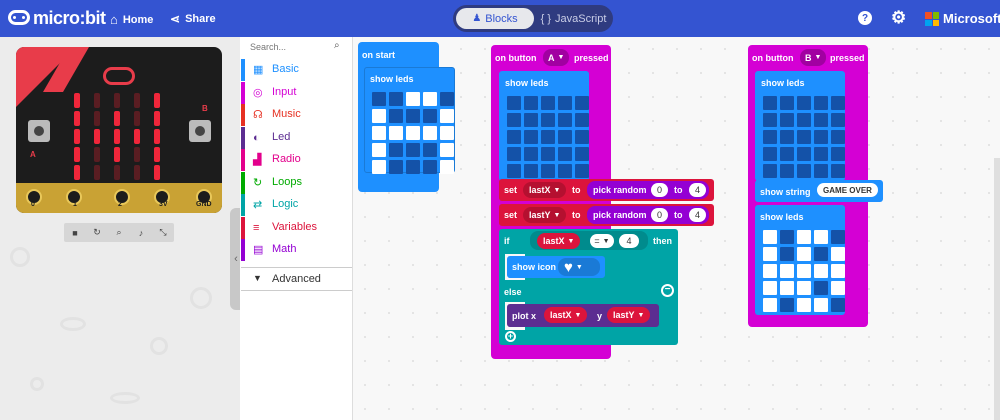  What do you see at coordinates (629, 241) in the screenshot?
I see `compare-value-input: 4` at bounding box center [629, 241].